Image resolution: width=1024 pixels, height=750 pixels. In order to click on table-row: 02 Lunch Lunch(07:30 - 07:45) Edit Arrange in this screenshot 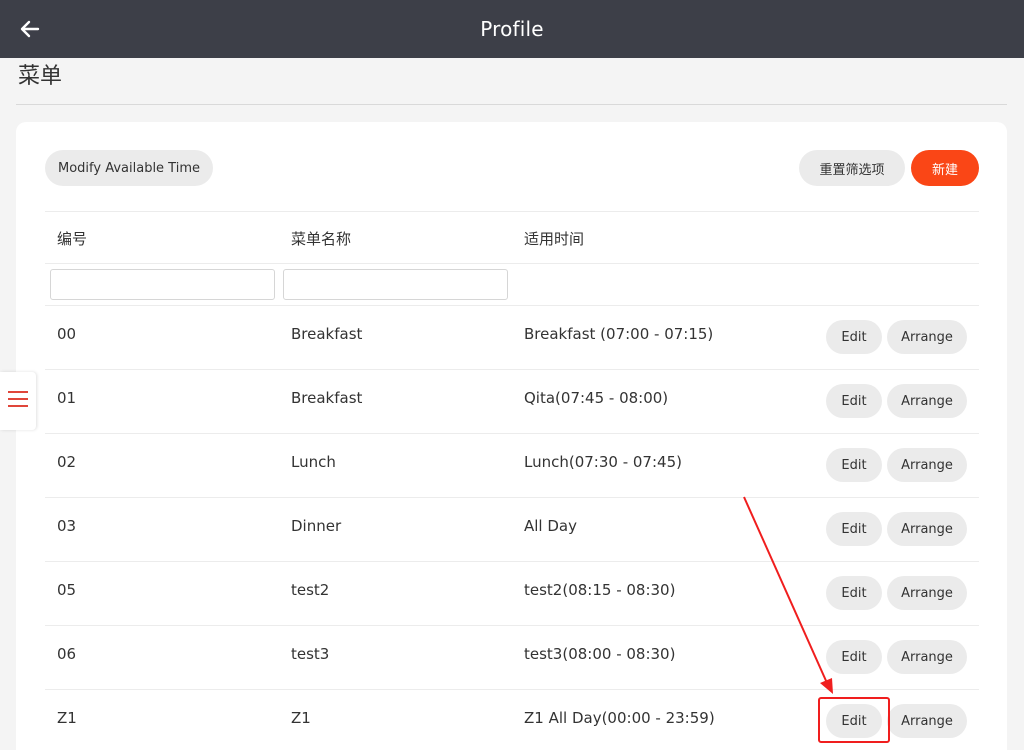, I will do `click(512, 466)`.